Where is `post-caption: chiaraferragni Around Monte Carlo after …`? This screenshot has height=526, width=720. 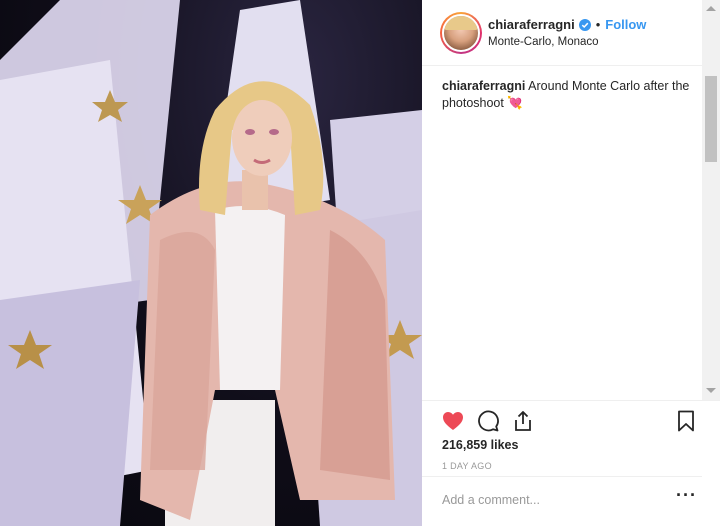
post-caption: chiaraferragni Around Monte Carlo after … is located at coordinates (570, 95).